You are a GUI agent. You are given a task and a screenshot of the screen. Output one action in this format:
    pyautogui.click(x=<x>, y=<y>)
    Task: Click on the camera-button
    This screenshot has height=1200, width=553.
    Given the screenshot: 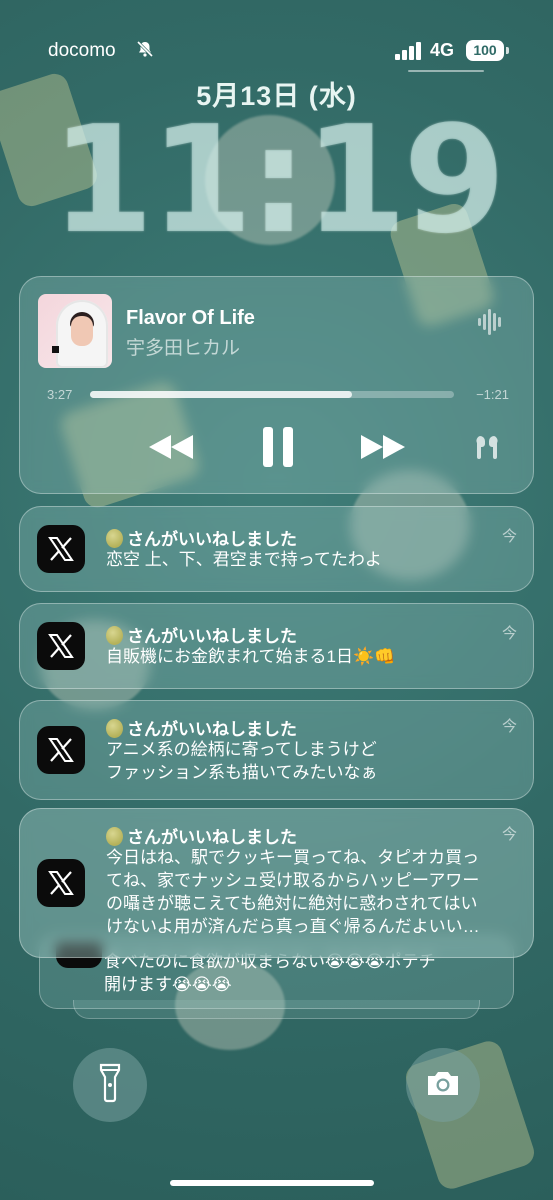 What is the action you would take?
    pyautogui.click(x=443, y=1085)
    